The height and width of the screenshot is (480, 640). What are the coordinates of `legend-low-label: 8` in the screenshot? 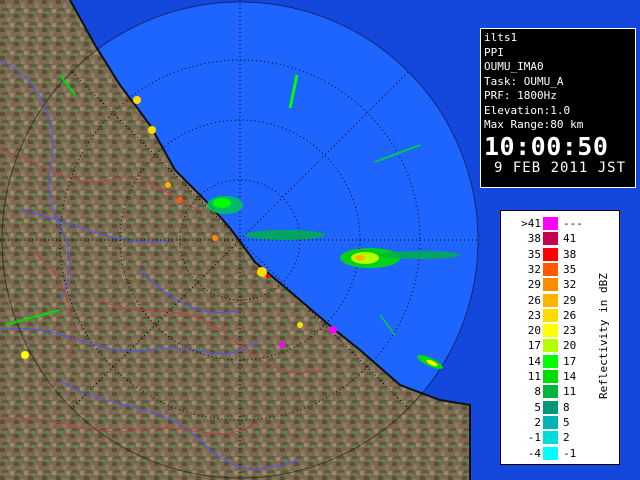 It's located at (537, 392).